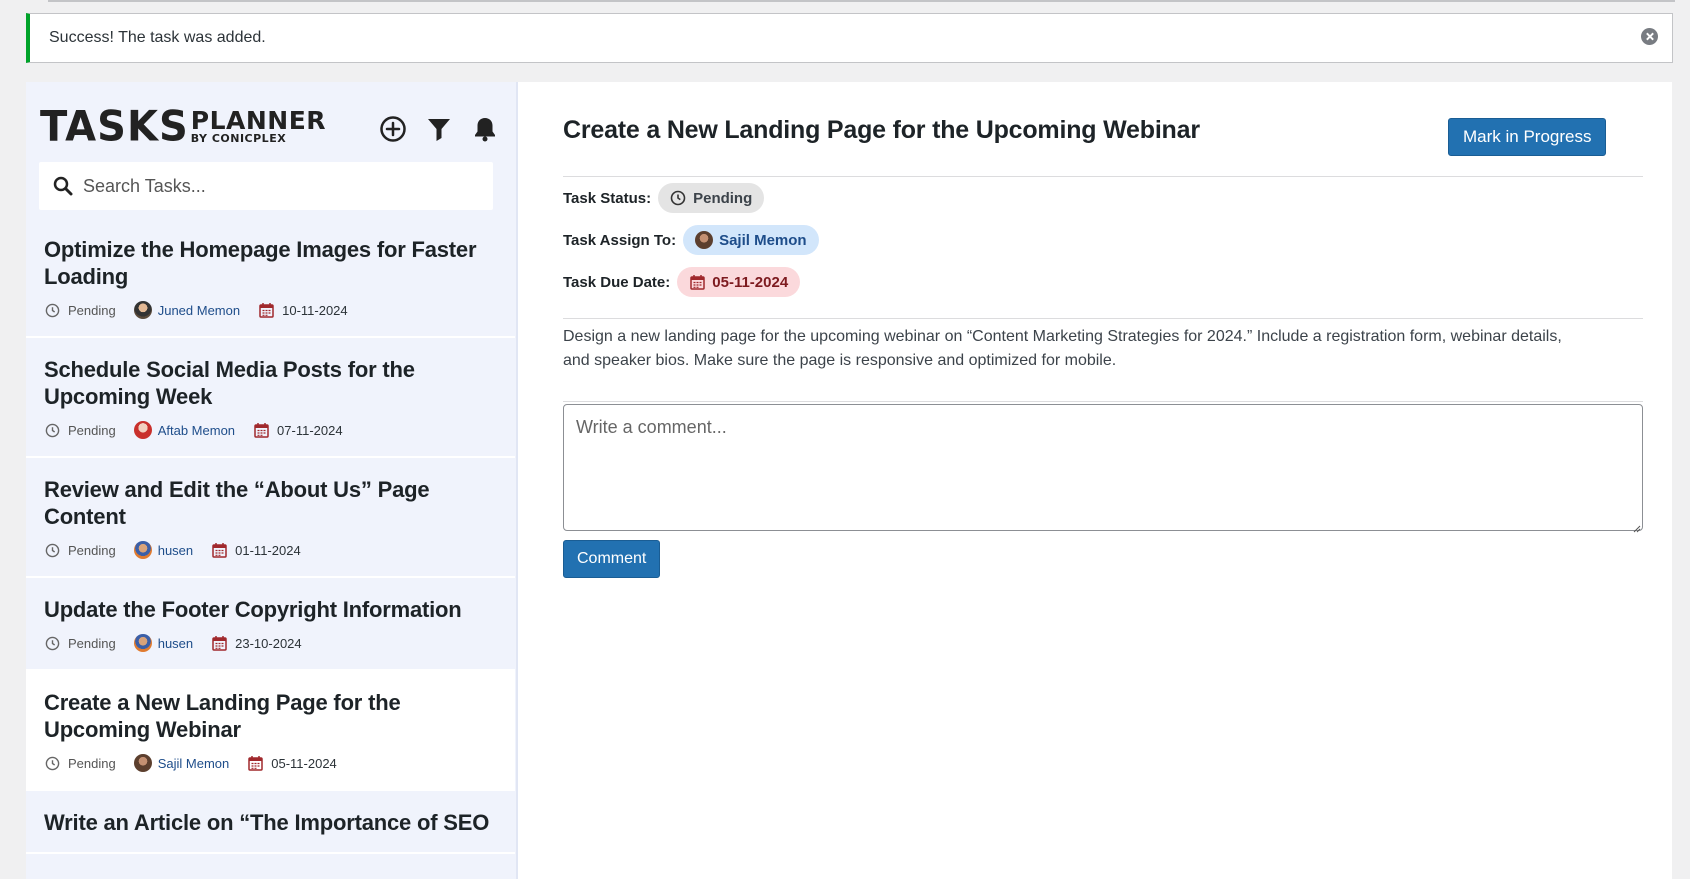 The height and width of the screenshot is (879, 1690). What do you see at coordinates (196, 430) in the screenshot?
I see `task-assignee: Aftab Memon` at bounding box center [196, 430].